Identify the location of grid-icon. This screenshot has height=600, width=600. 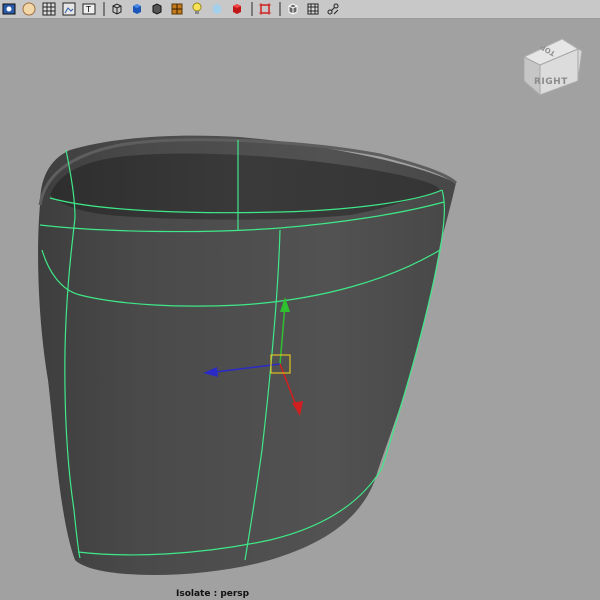
(49, 9).